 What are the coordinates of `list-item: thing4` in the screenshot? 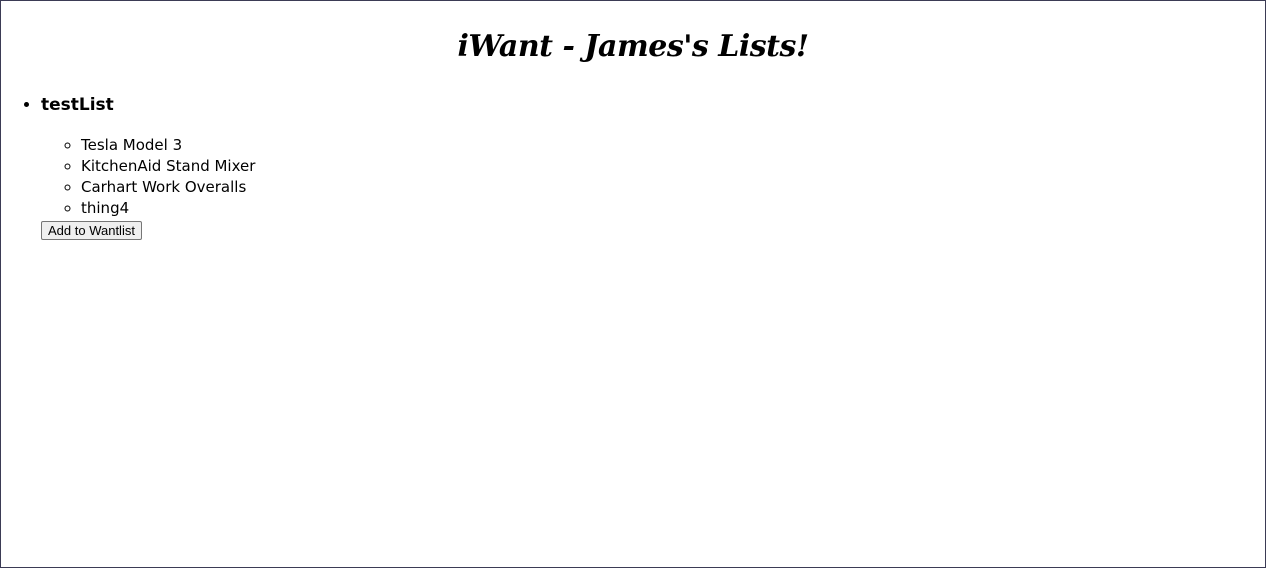 It's located at (168, 208).